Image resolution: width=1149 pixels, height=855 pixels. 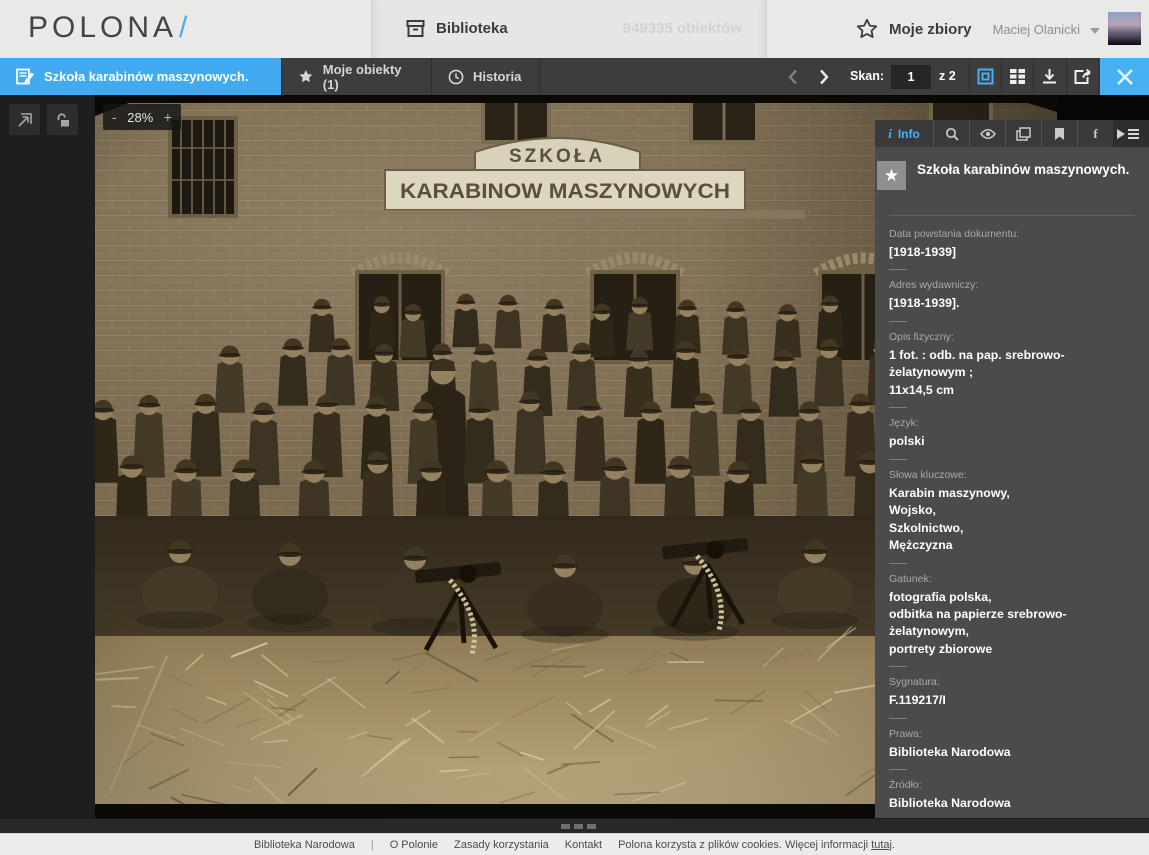 I want to click on fit-screen-button, so click(x=984, y=76).